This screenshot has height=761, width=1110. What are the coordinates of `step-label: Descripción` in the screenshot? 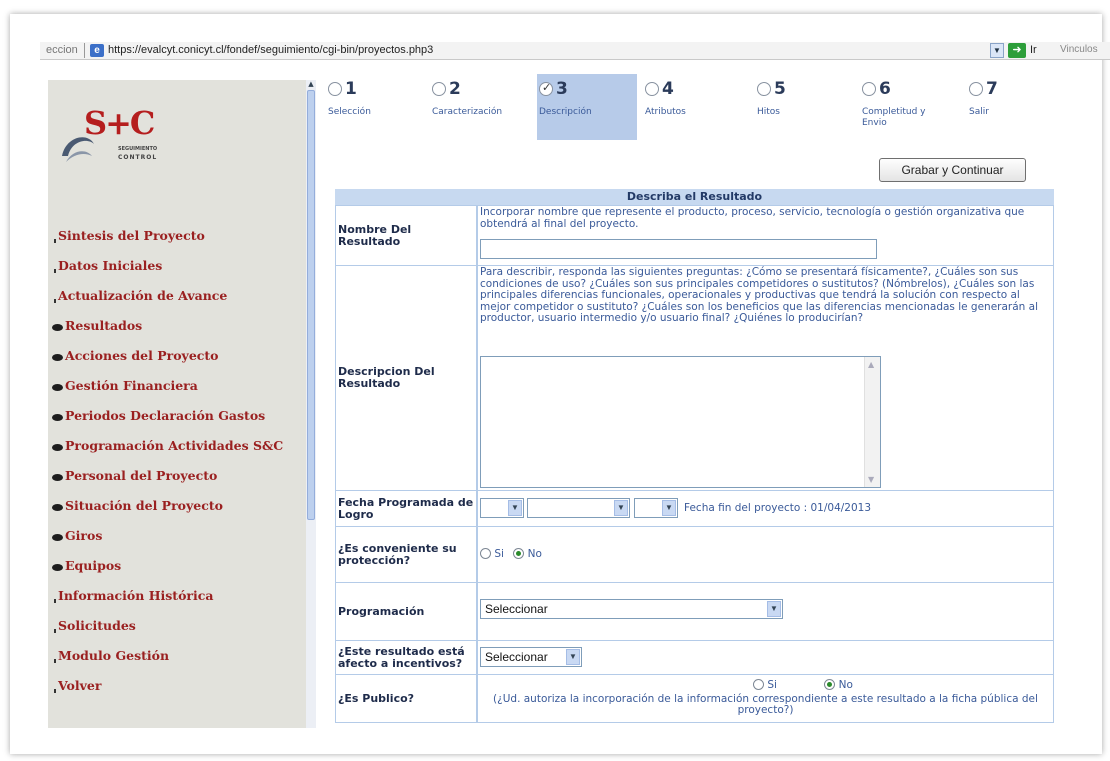 It's located at (565, 112).